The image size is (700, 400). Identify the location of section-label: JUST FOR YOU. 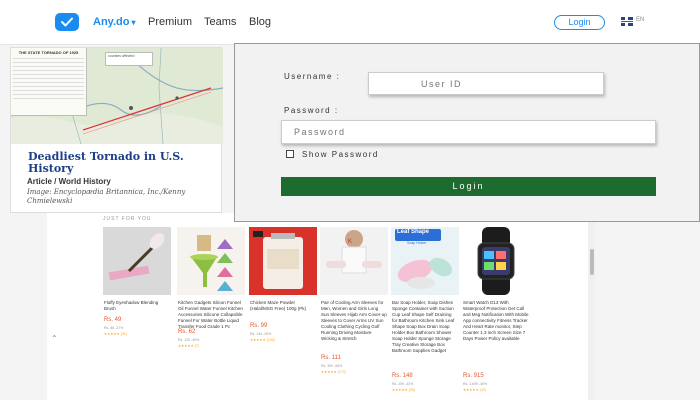
(127, 219).